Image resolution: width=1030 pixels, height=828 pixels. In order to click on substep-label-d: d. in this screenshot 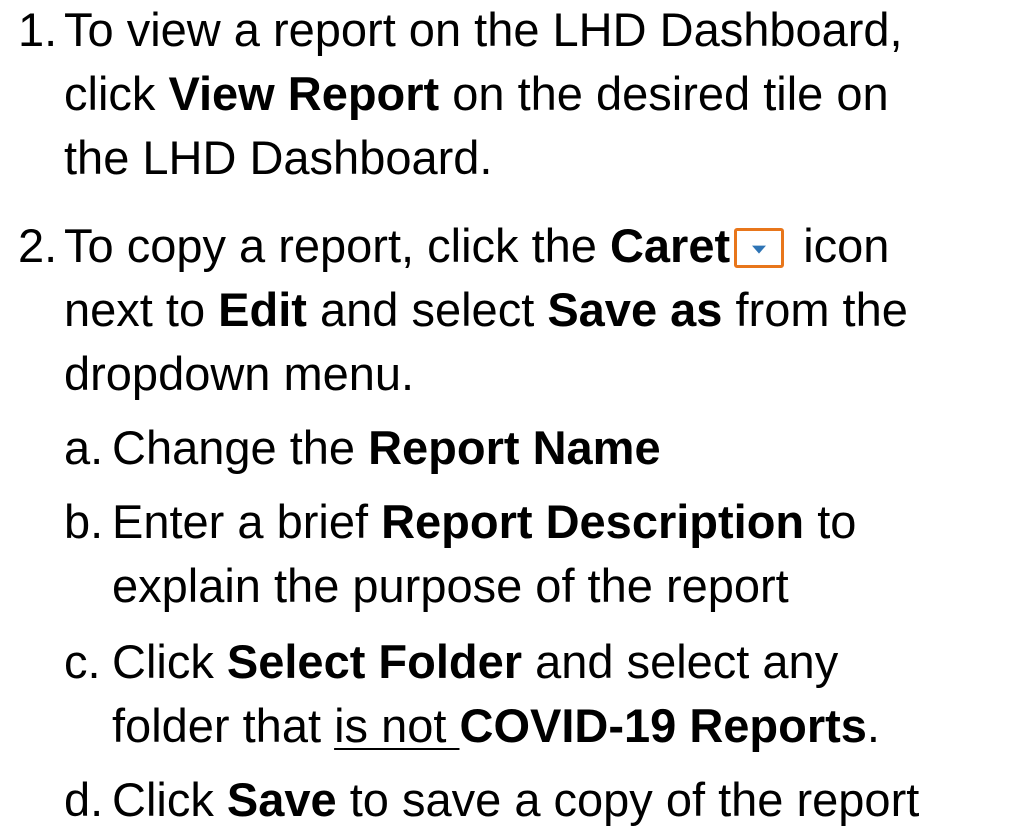, I will do `click(84, 799)`.